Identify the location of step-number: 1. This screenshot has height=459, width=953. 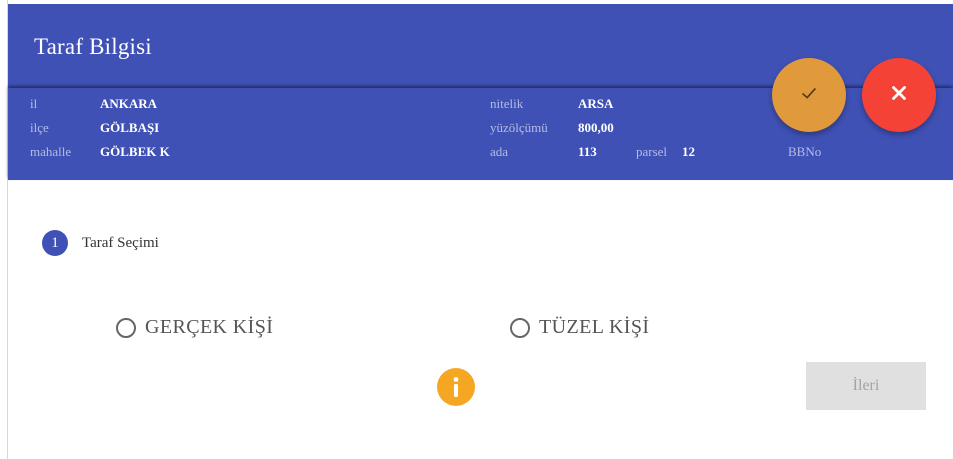
(55, 243).